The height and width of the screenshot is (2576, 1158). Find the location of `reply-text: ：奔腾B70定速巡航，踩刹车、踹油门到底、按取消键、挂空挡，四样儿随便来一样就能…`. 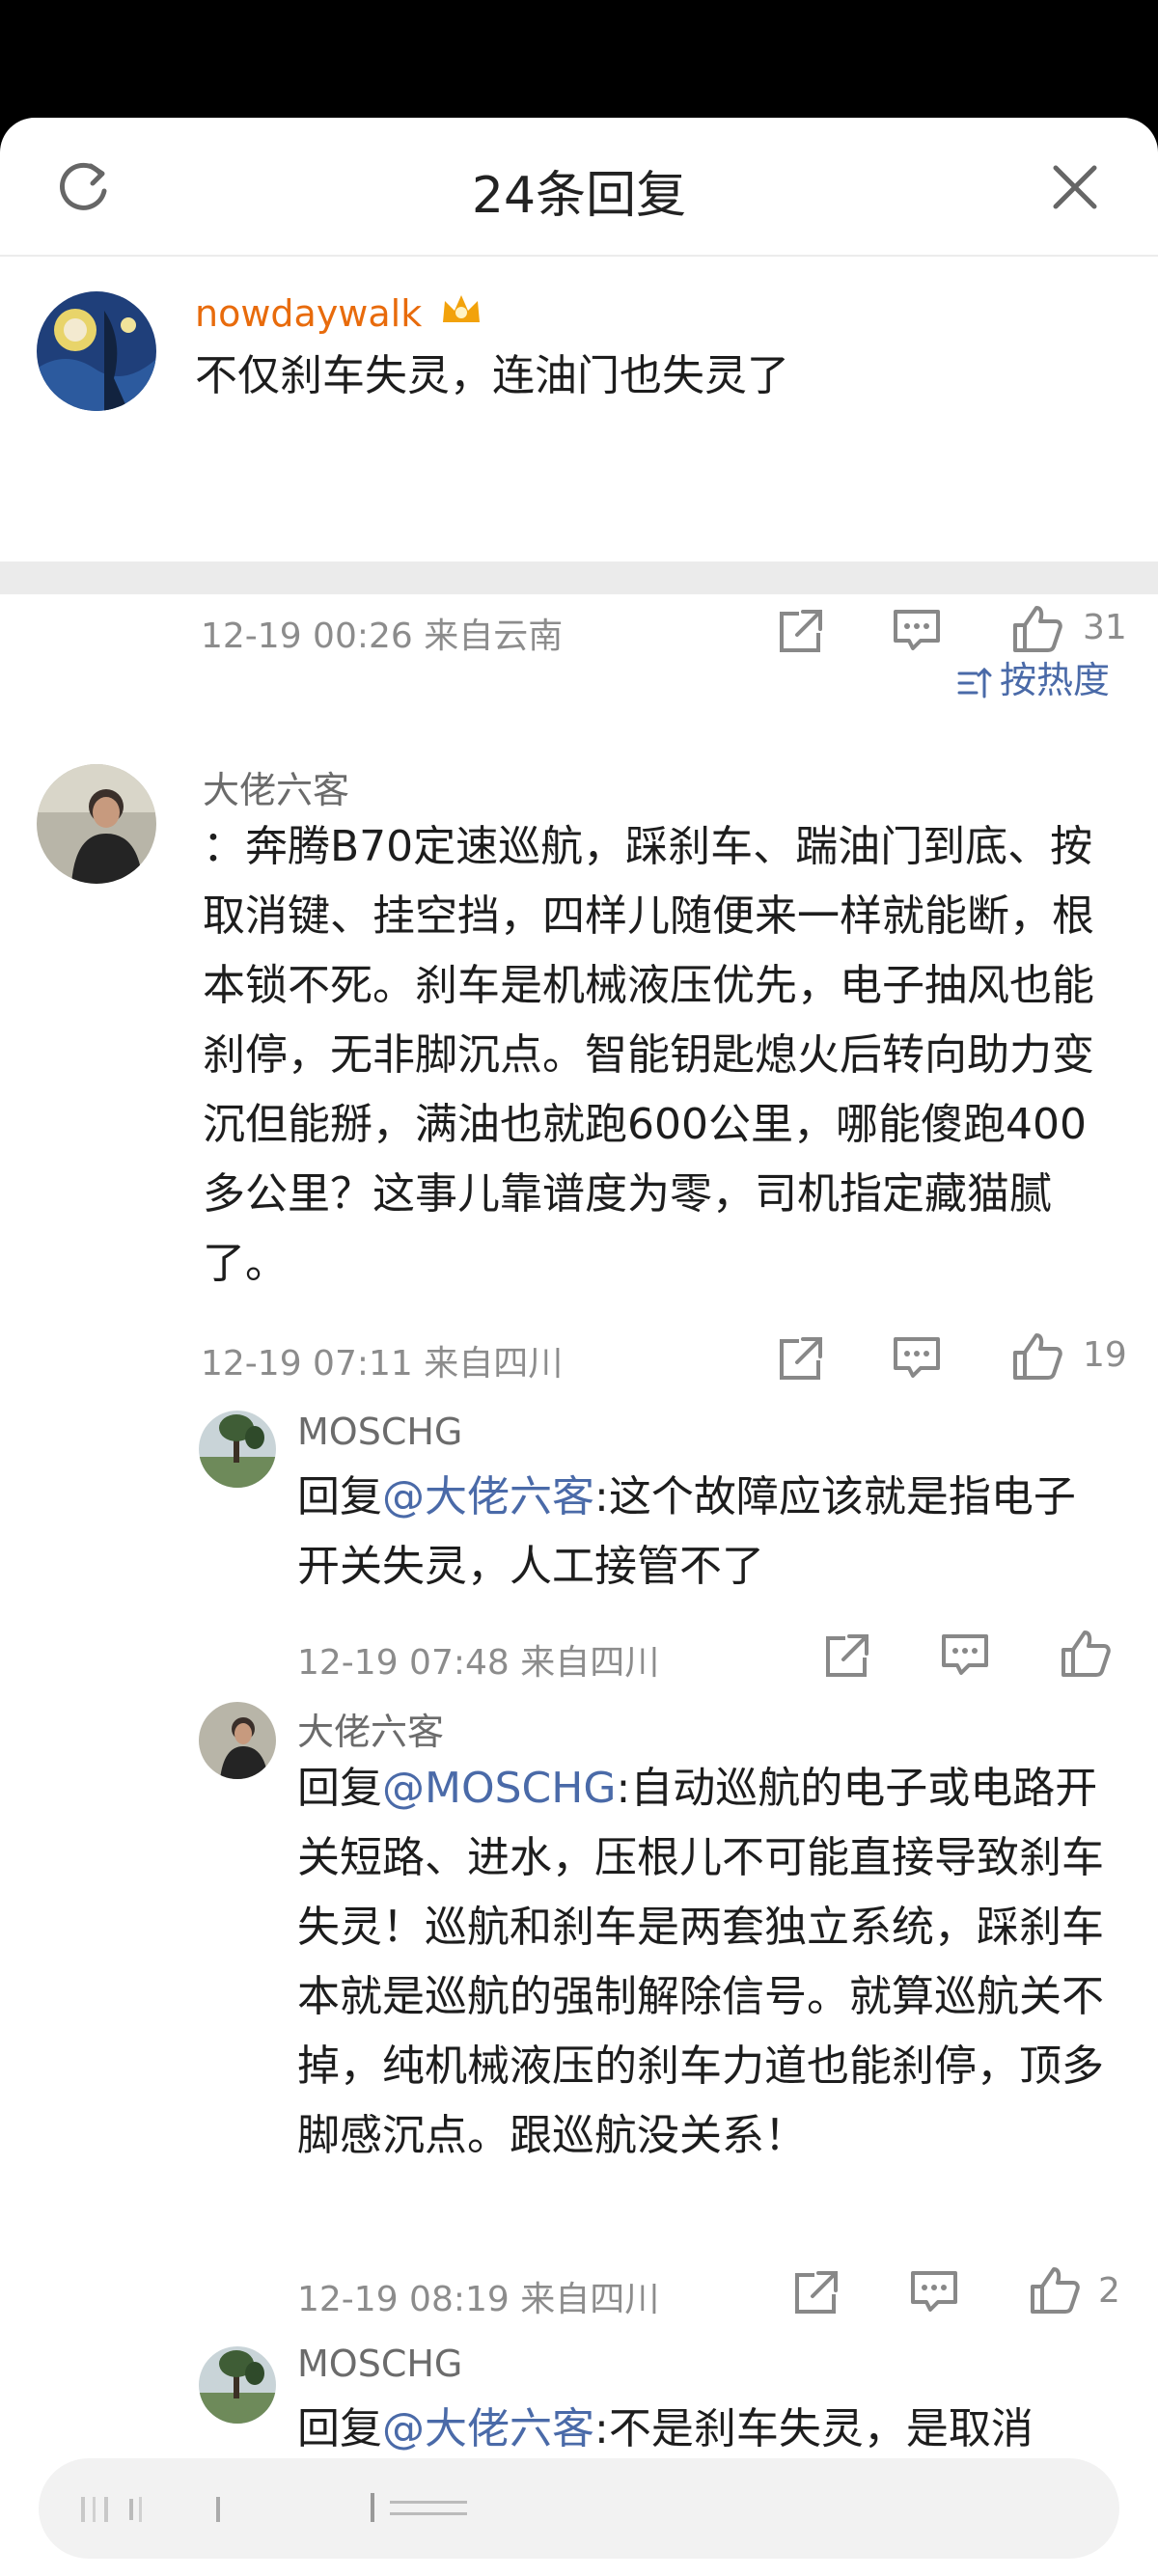

reply-text: ：奔腾B70定速巡航，踩刹车、踹油门到底、按取消键、挂空挡，四样儿随便来一样就能… is located at coordinates (648, 1055).